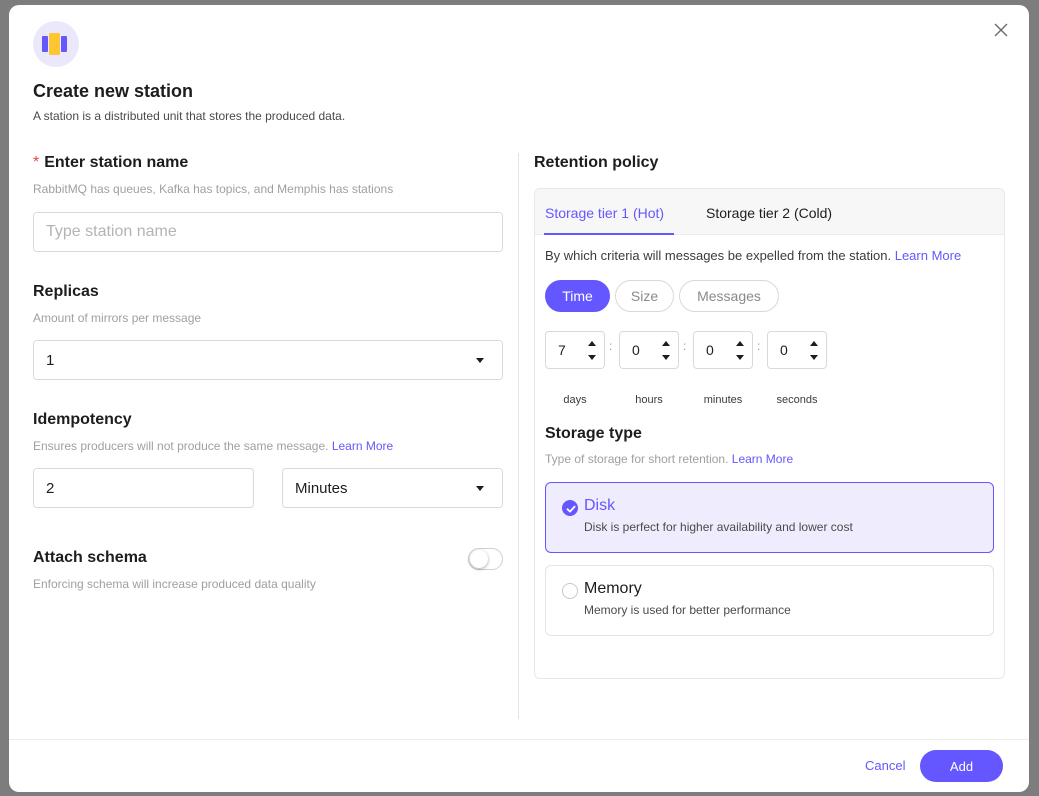 Image resolution: width=1039 pixels, height=796 pixels. What do you see at coordinates (56, 44) in the screenshot?
I see `logo-icon` at bounding box center [56, 44].